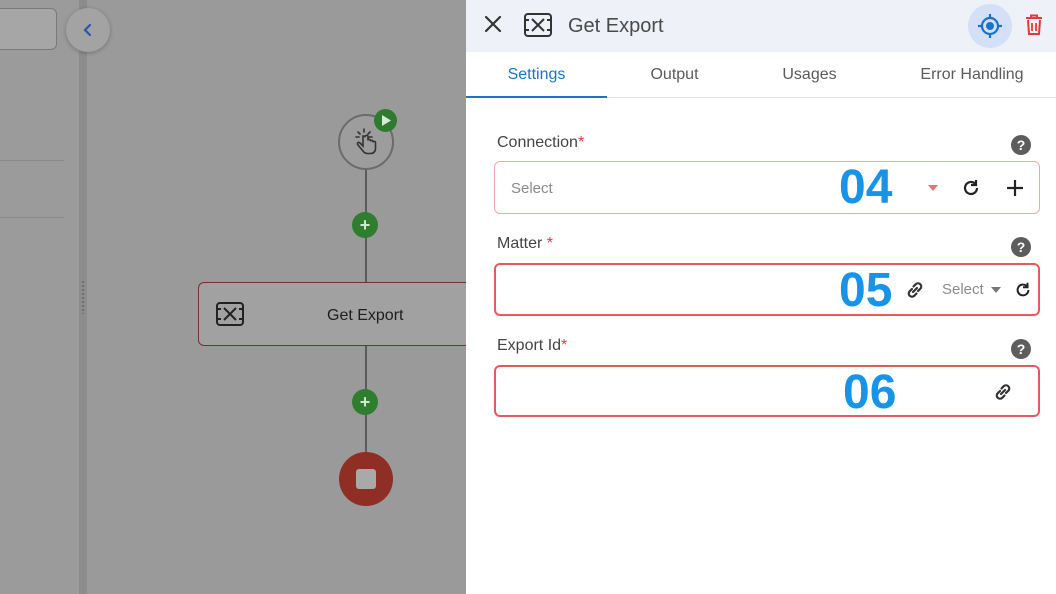 This screenshot has height=594, width=1056. What do you see at coordinates (493, 24) in the screenshot?
I see `close-icon` at bounding box center [493, 24].